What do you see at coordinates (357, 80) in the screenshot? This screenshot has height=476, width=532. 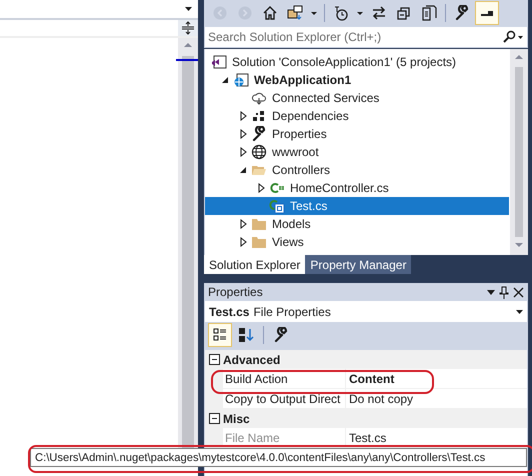 I see `tree-item: WebApplication1` at bounding box center [357, 80].